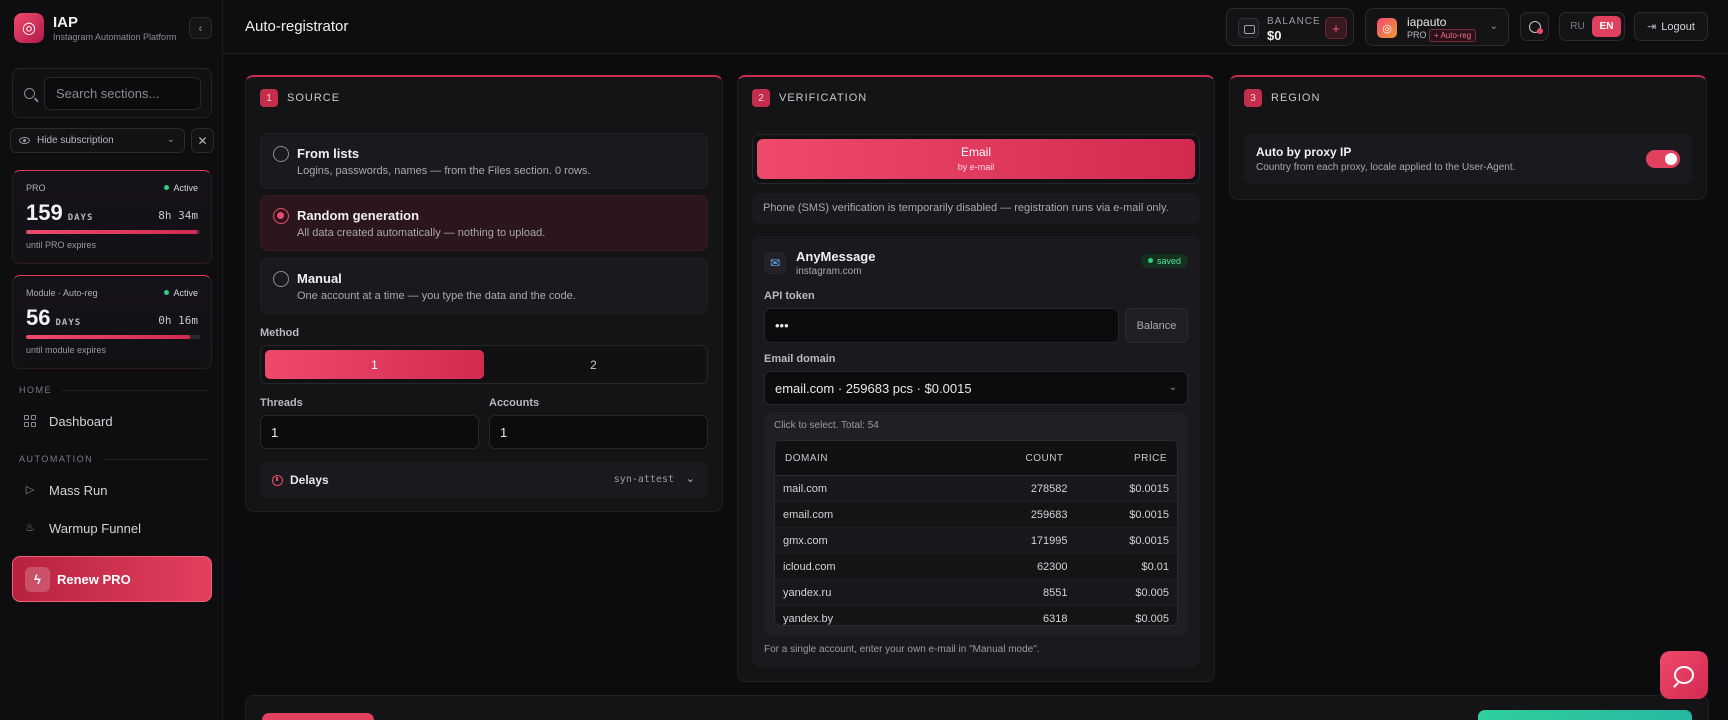  I want to click on sidebar-item-label: Warmup Funnel, so click(95, 528).